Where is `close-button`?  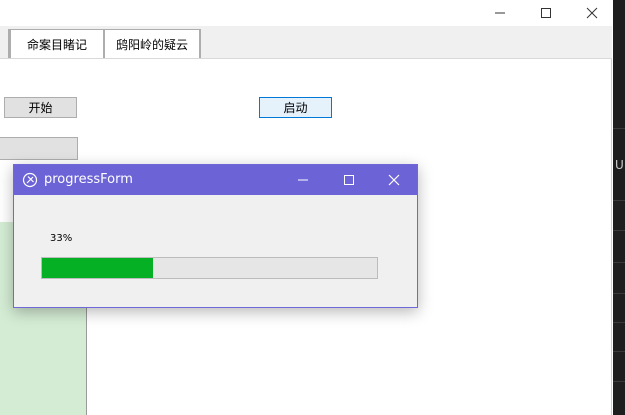
close-button is located at coordinates (592, 13).